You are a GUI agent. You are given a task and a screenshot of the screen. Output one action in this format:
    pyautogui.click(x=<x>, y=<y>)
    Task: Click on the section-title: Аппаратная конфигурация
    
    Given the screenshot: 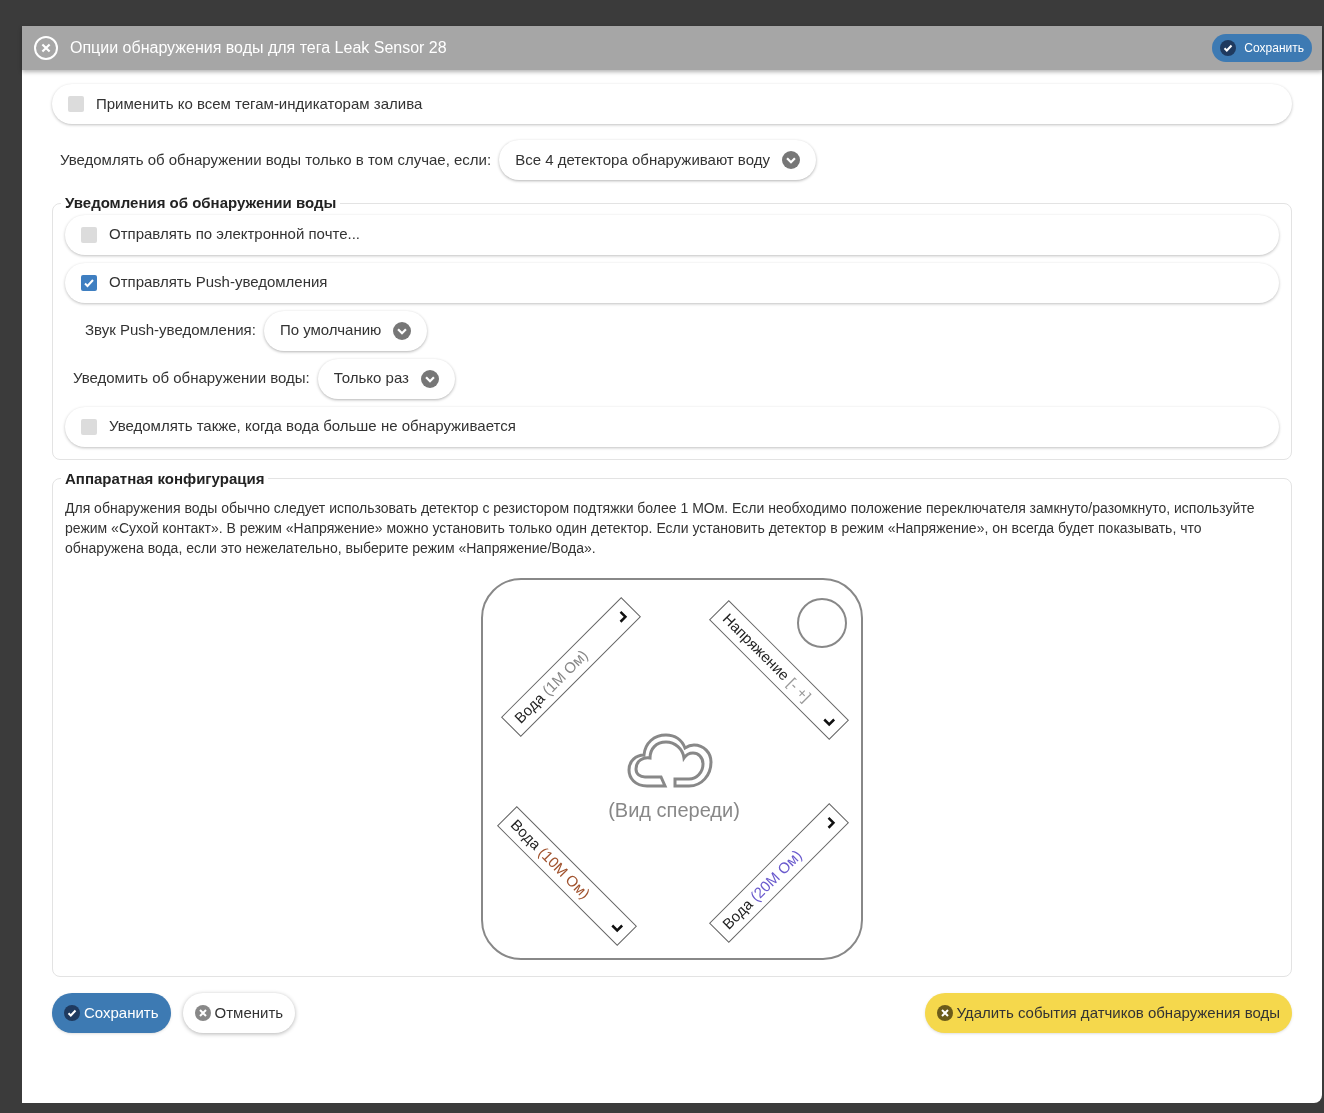 What is the action you would take?
    pyautogui.click(x=165, y=478)
    